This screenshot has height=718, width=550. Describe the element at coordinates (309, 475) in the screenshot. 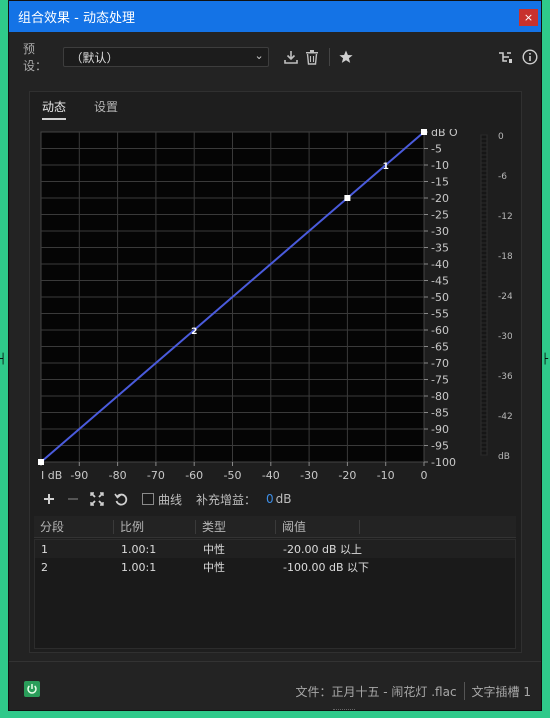

I see `x-tick-label: -30` at that location.